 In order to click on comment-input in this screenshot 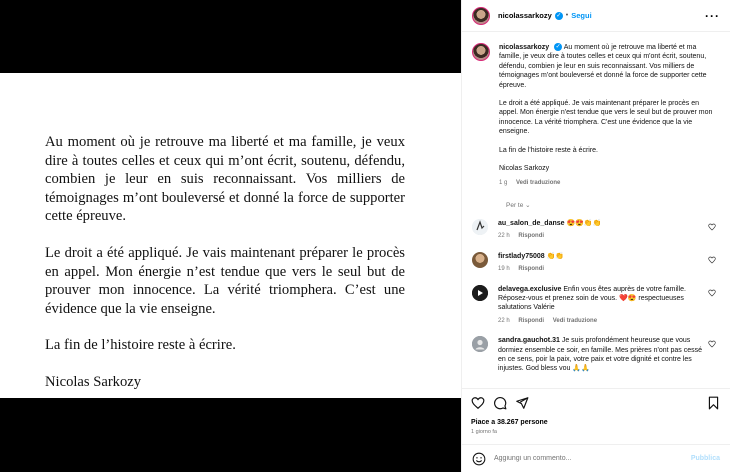, I will do `click(592, 458)`.